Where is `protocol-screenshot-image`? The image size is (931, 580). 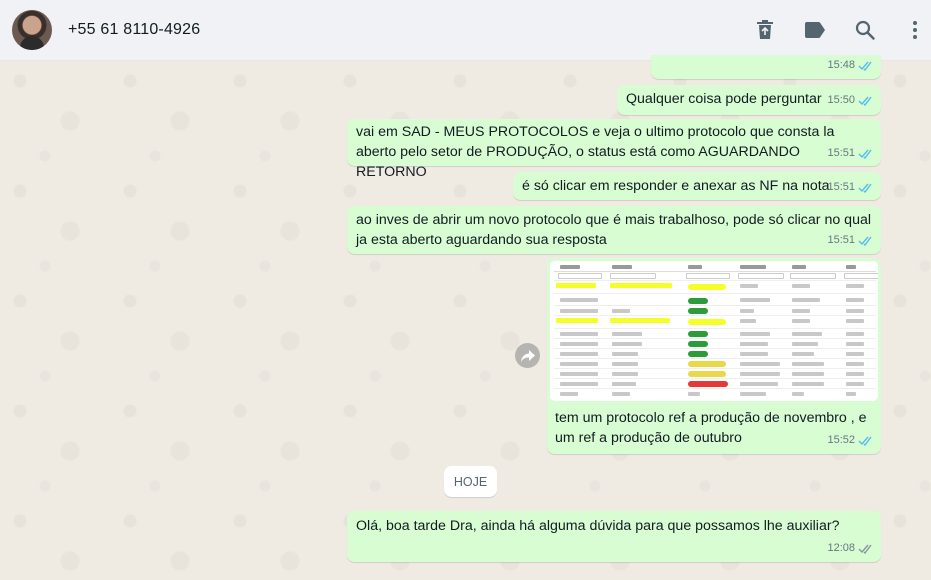
protocol-screenshot-image is located at coordinates (714, 331).